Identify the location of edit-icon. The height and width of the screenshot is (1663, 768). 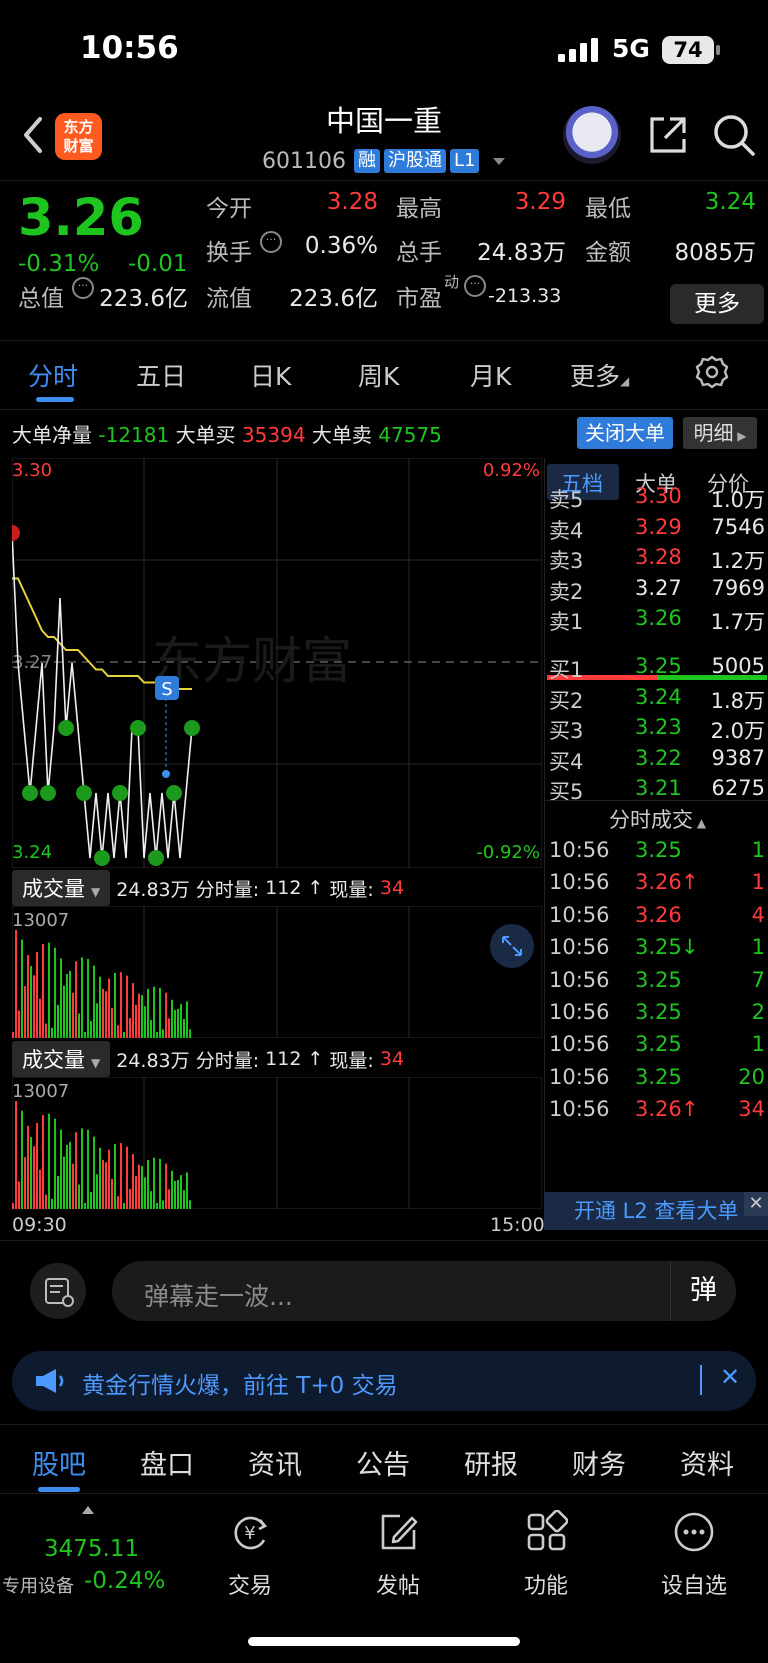
(399, 1532).